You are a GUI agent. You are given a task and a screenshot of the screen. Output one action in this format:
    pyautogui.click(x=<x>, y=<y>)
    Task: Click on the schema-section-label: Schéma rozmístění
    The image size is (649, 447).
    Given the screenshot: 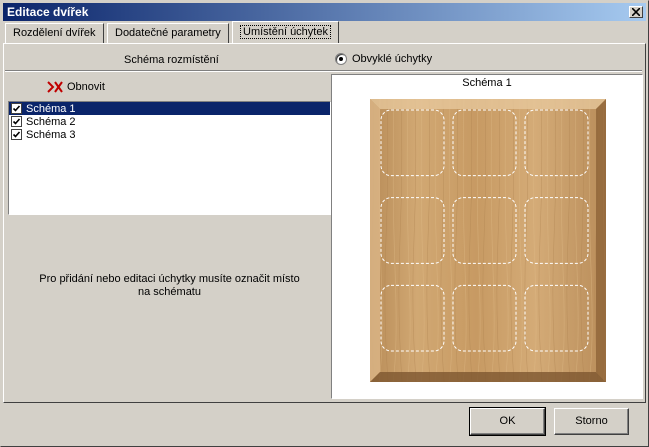 What is the action you would take?
    pyautogui.click(x=171, y=60)
    